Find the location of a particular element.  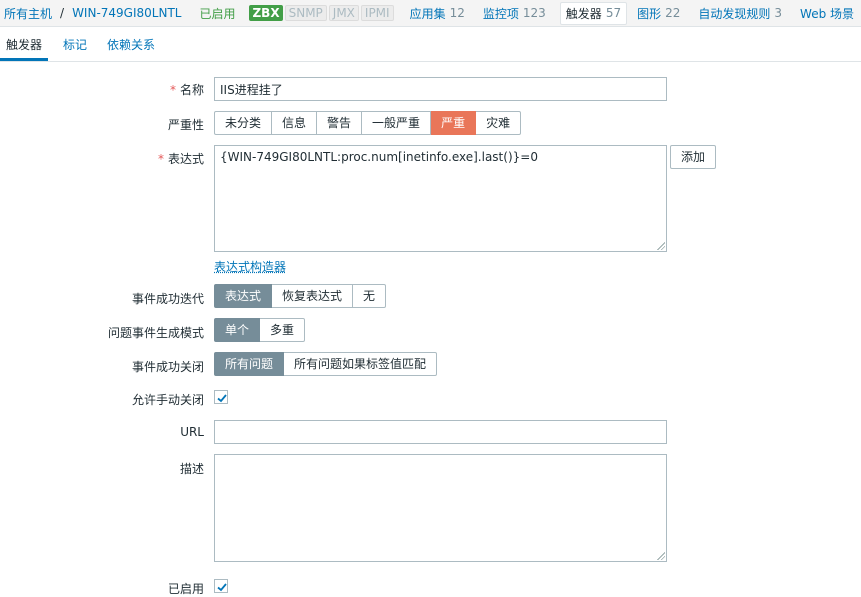

triggers-count: 57 is located at coordinates (613, 13).